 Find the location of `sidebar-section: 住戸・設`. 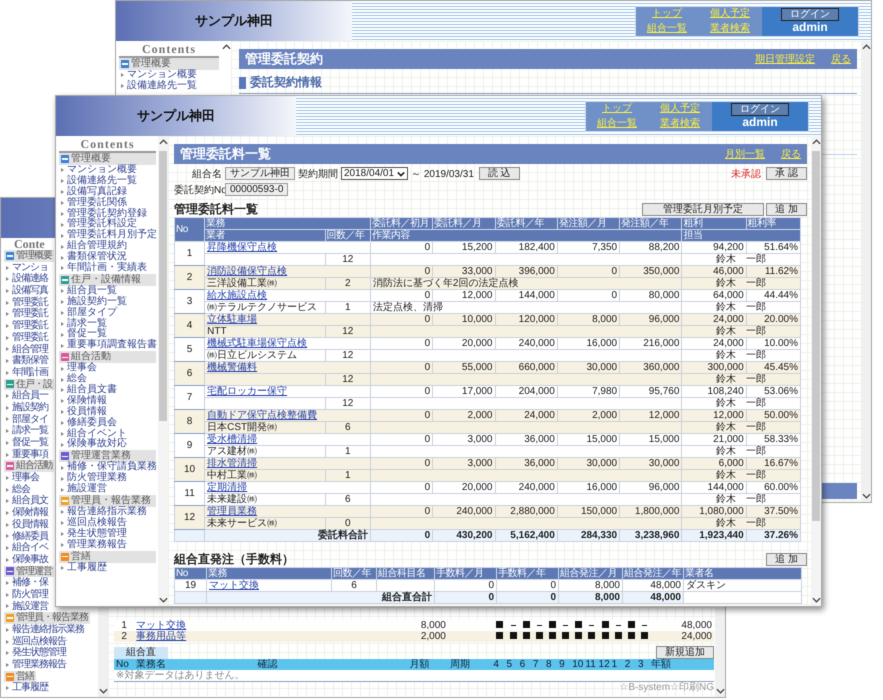

sidebar-section: 住戸・設 is located at coordinates (29, 384).